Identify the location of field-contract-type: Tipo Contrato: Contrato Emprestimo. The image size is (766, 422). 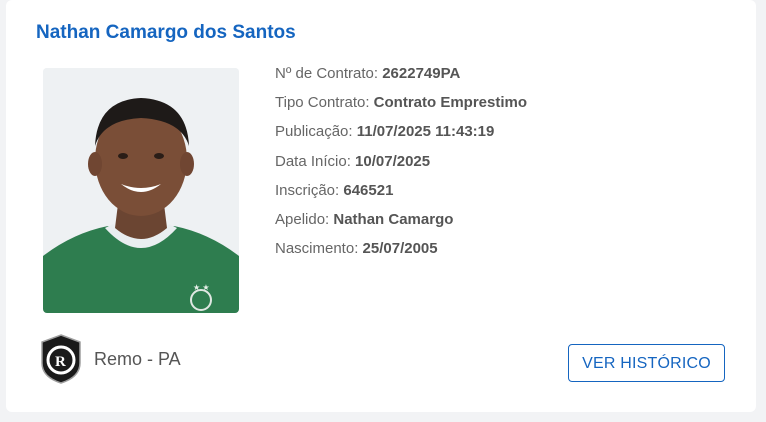
(401, 103).